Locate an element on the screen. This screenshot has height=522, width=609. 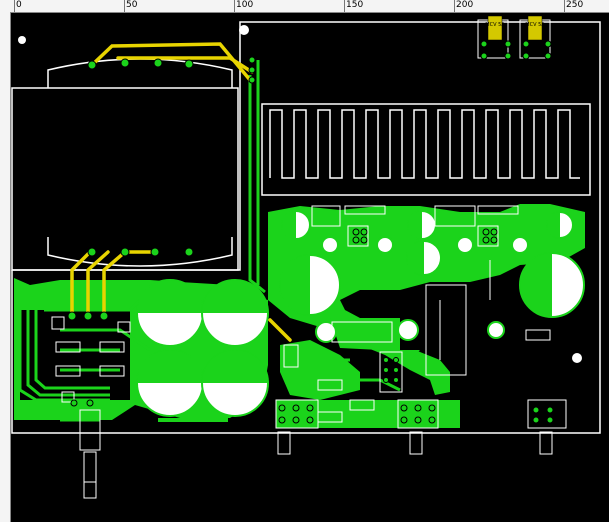
ruler-horizontal: 0 50 100 150 200 250 is located at coordinates (304, 6).